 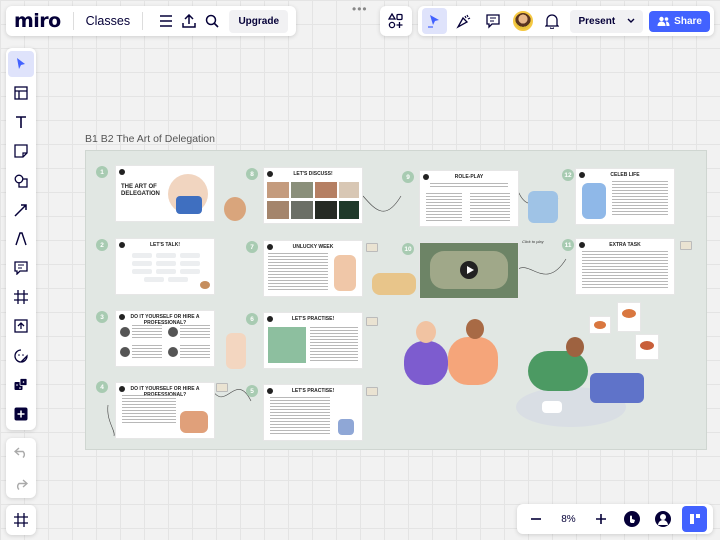 I want to click on drag-handle-icon: •••, so click(x=360, y=9).